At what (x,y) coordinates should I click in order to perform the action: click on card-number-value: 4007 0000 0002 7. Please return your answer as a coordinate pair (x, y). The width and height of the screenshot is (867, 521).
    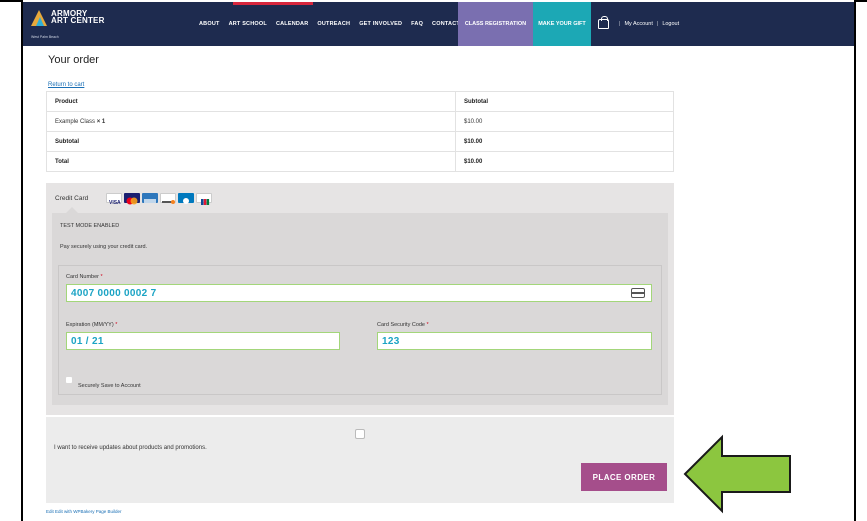
    Looking at the image, I should click on (114, 293).